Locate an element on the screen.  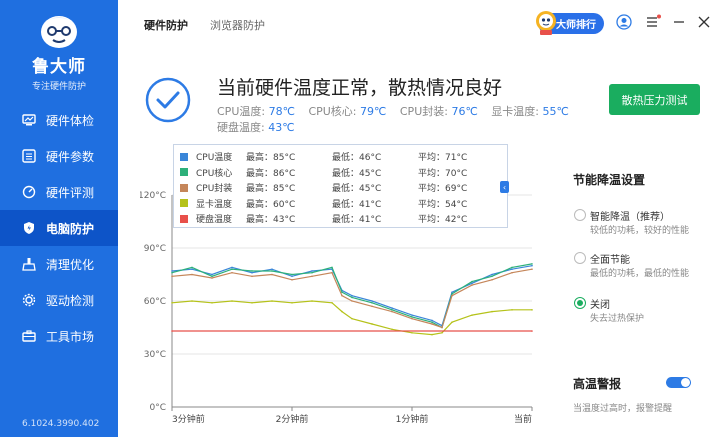
y-tick-label: 60°C is located at coordinates (155, 302).